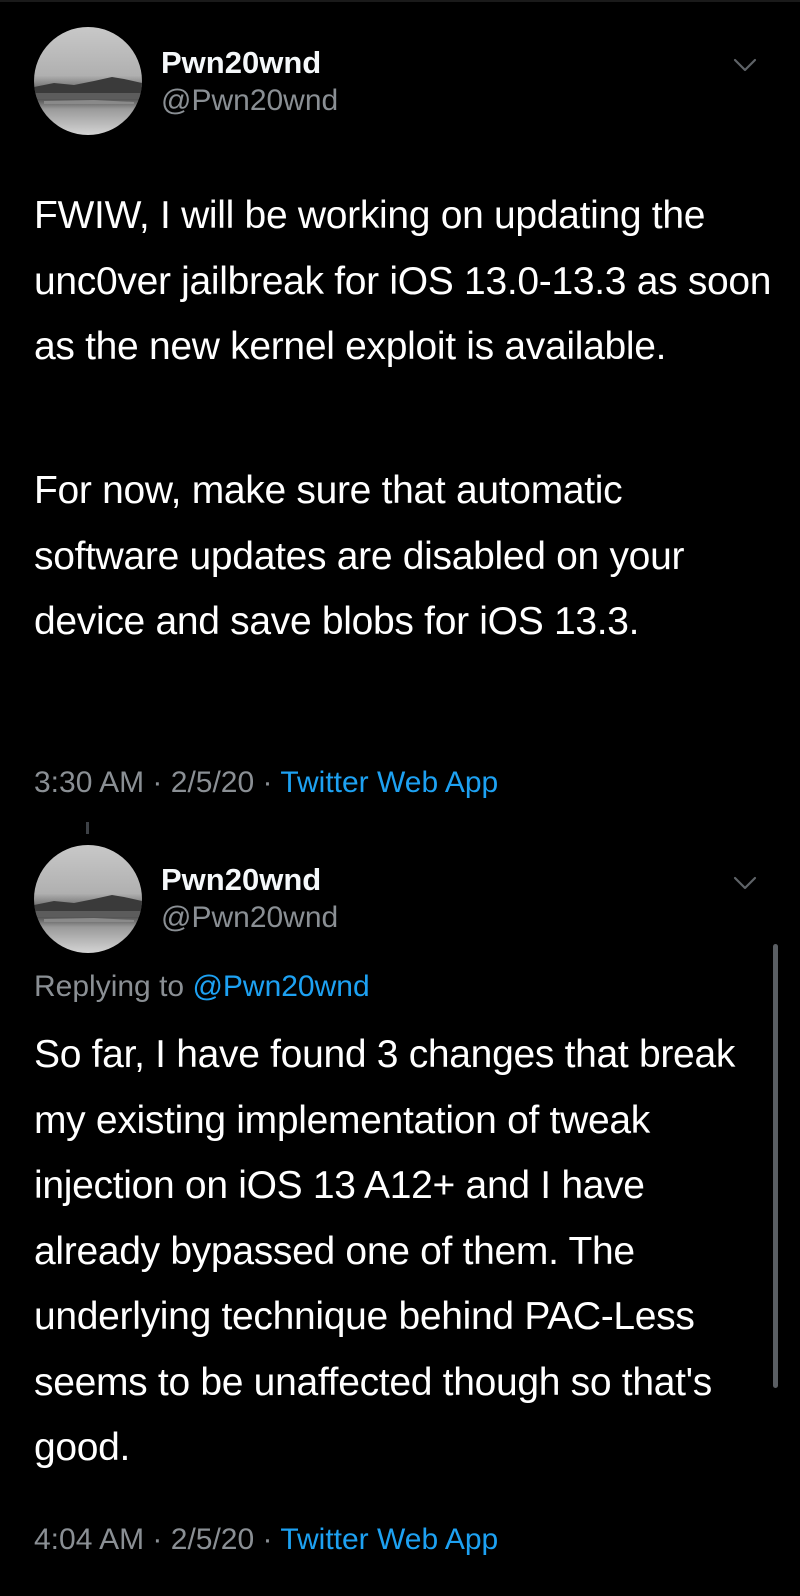  Describe the element at coordinates (775, 1166) in the screenshot. I see `scrollbar` at that location.